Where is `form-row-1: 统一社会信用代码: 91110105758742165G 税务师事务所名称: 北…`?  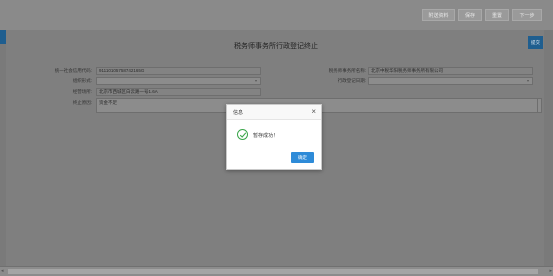 form-row-1: 统一社会信用代码: 91110105758742165G 税务师事务所名称: 北… is located at coordinates (273, 70).